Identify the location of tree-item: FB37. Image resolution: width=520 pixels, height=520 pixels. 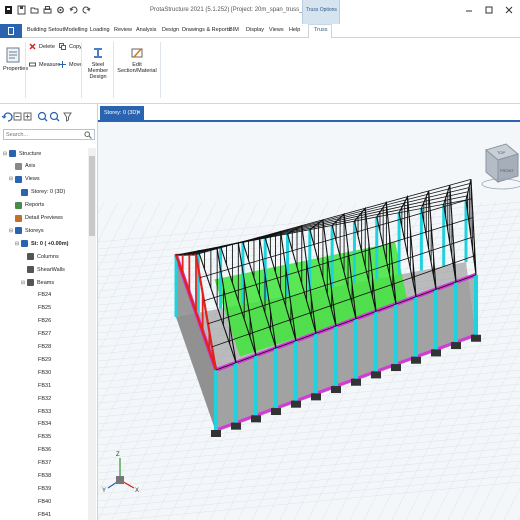
(25, 463).